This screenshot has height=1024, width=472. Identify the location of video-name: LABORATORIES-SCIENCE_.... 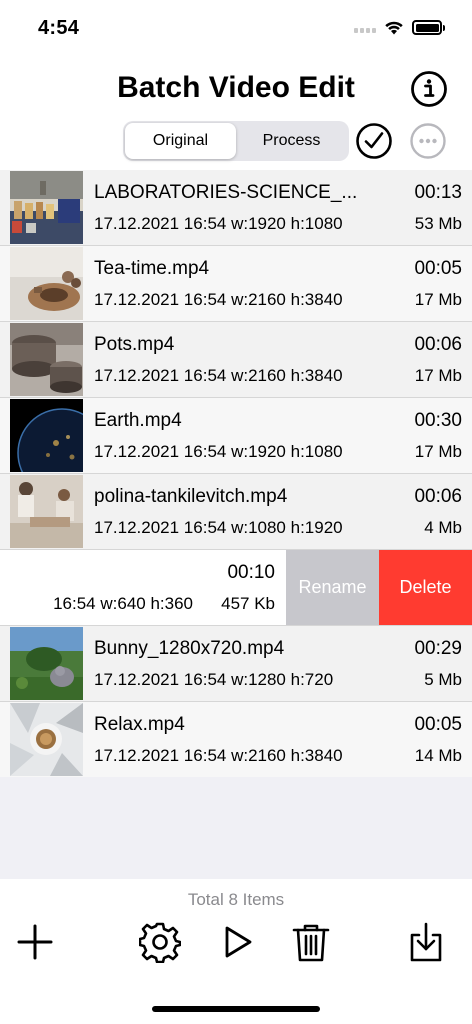
(226, 192).